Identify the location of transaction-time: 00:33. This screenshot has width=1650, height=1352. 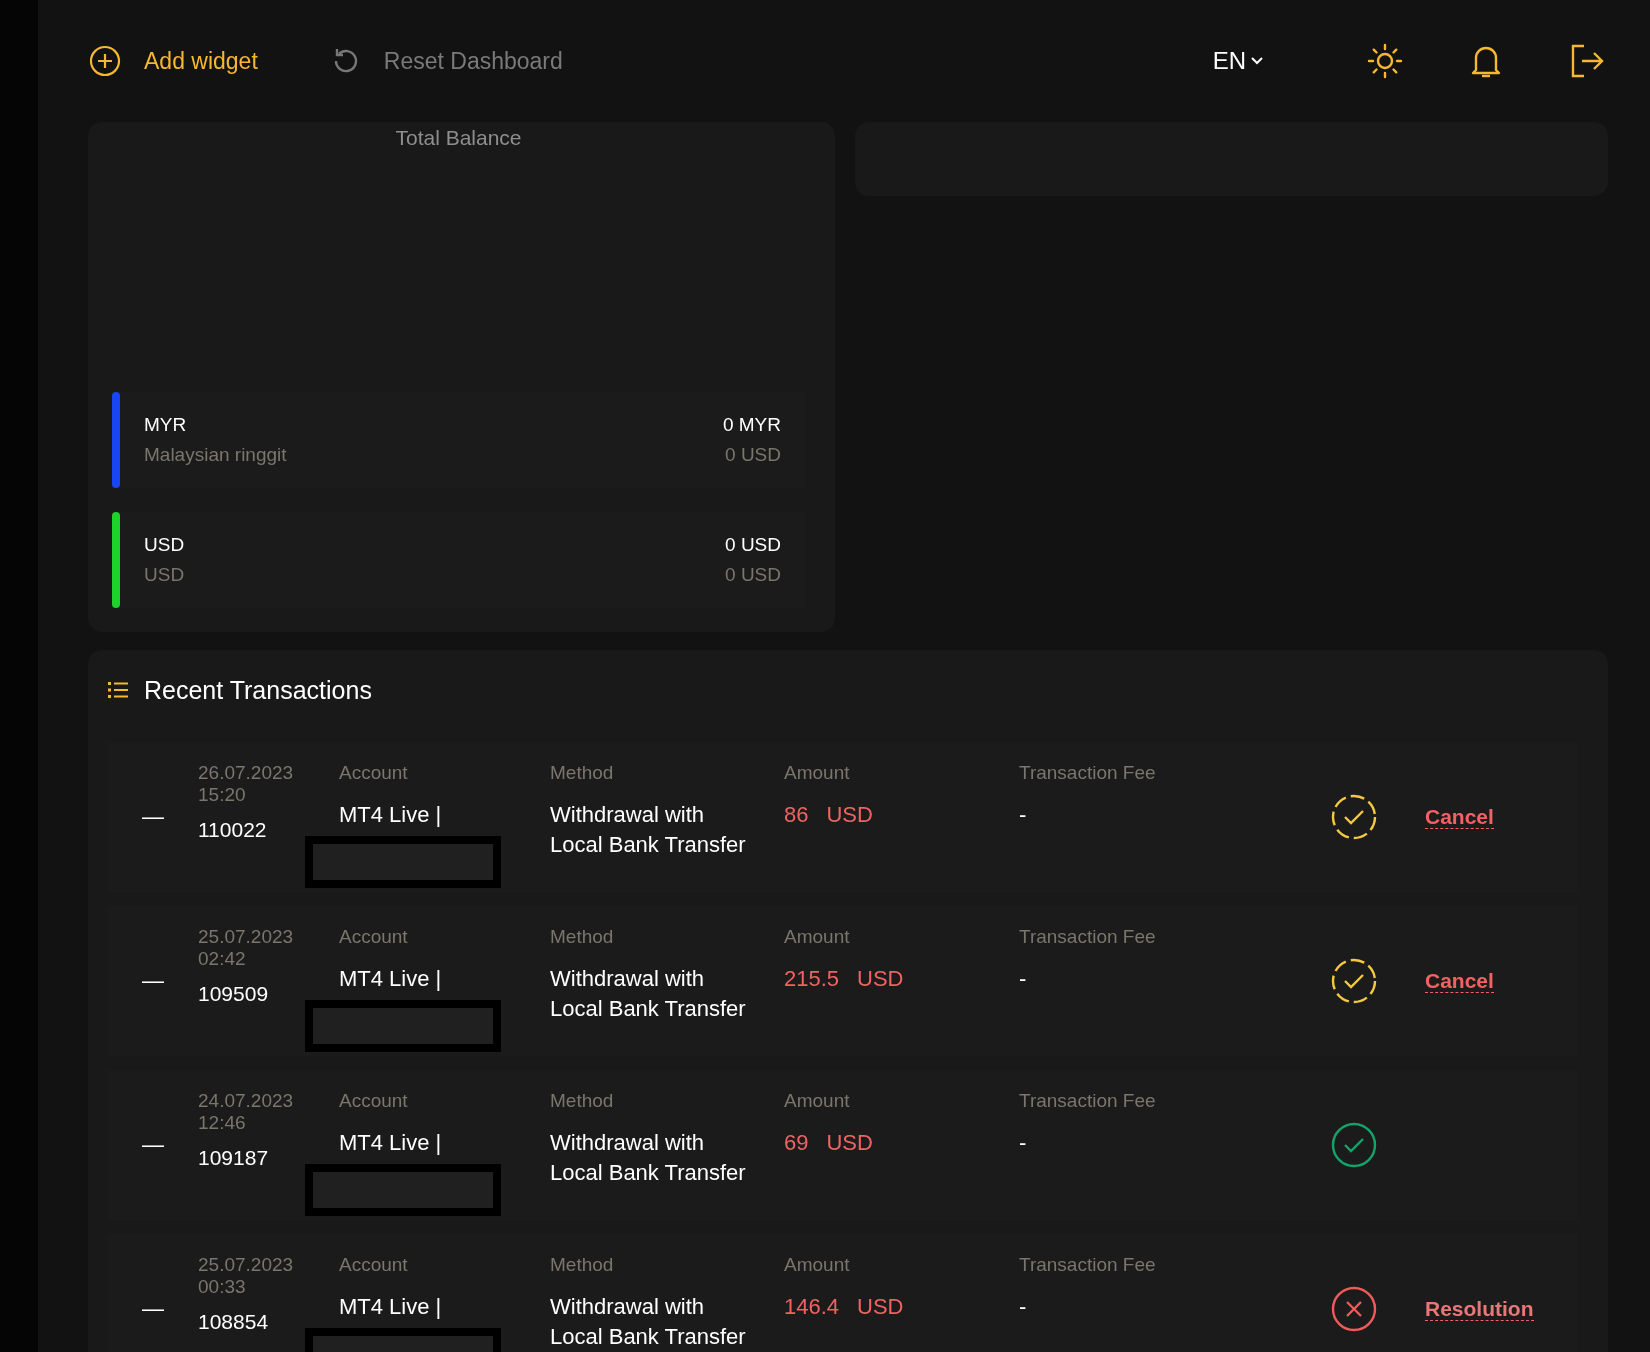
(222, 1287).